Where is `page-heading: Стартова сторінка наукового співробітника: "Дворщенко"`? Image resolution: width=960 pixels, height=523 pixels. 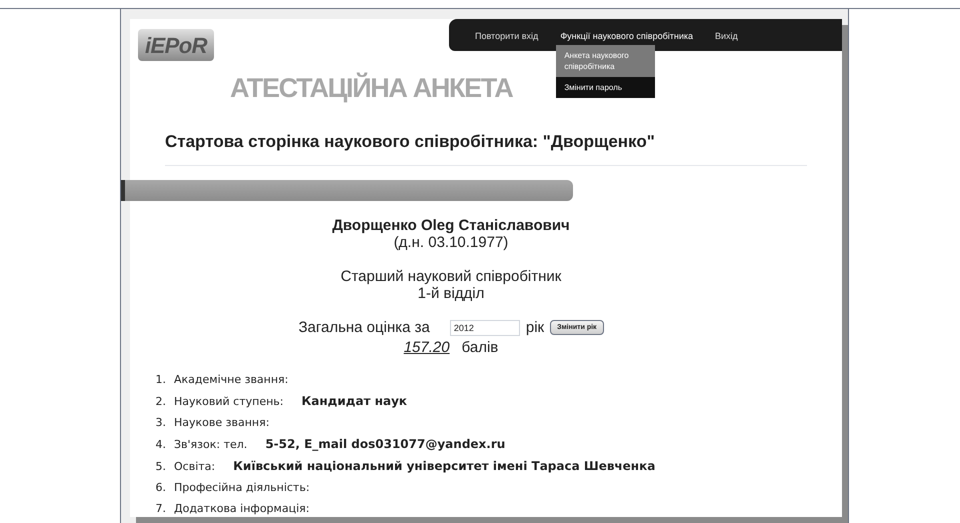
page-heading: Стартова сторінка наукового співробітника: "Дворщенко" is located at coordinates (486, 147).